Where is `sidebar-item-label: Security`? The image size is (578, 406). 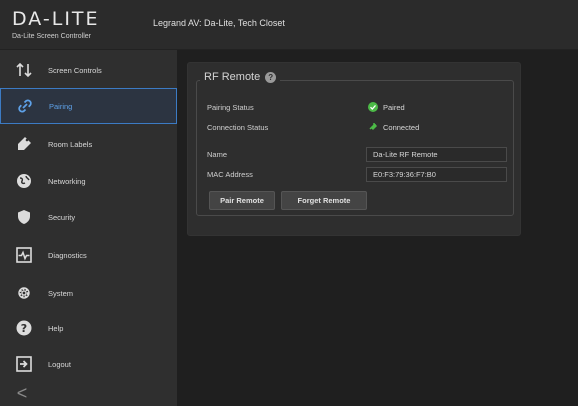 sidebar-item-label: Security is located at coordinates (62, 217).